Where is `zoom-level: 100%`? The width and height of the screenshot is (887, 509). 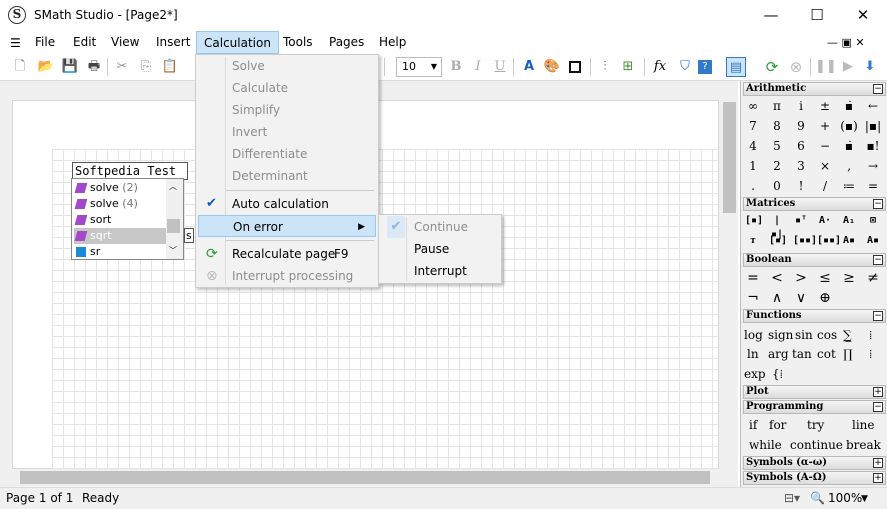 zoom-level: 100% is located at coordinates (845, 498).